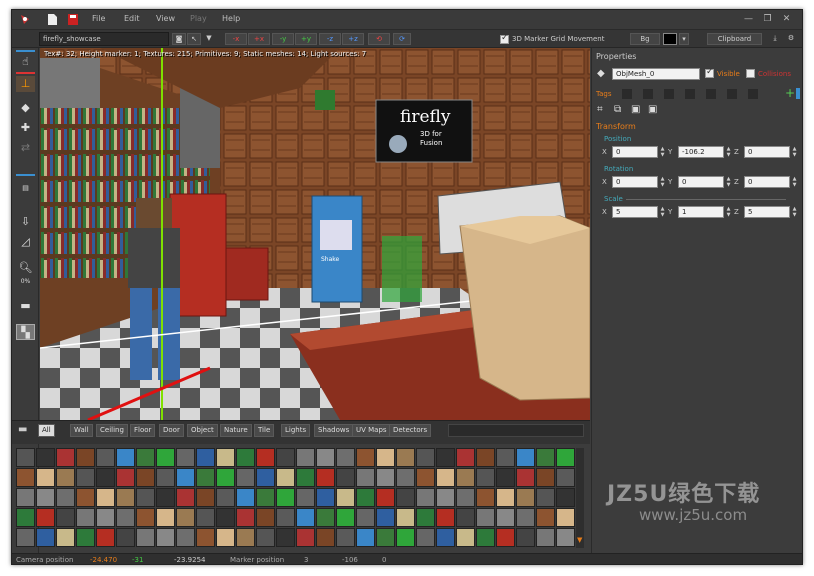 Image resolution: width=814 pixels, height=576 pixels. I want to click on axis-minus-x-button: -x, so click(236, 39).